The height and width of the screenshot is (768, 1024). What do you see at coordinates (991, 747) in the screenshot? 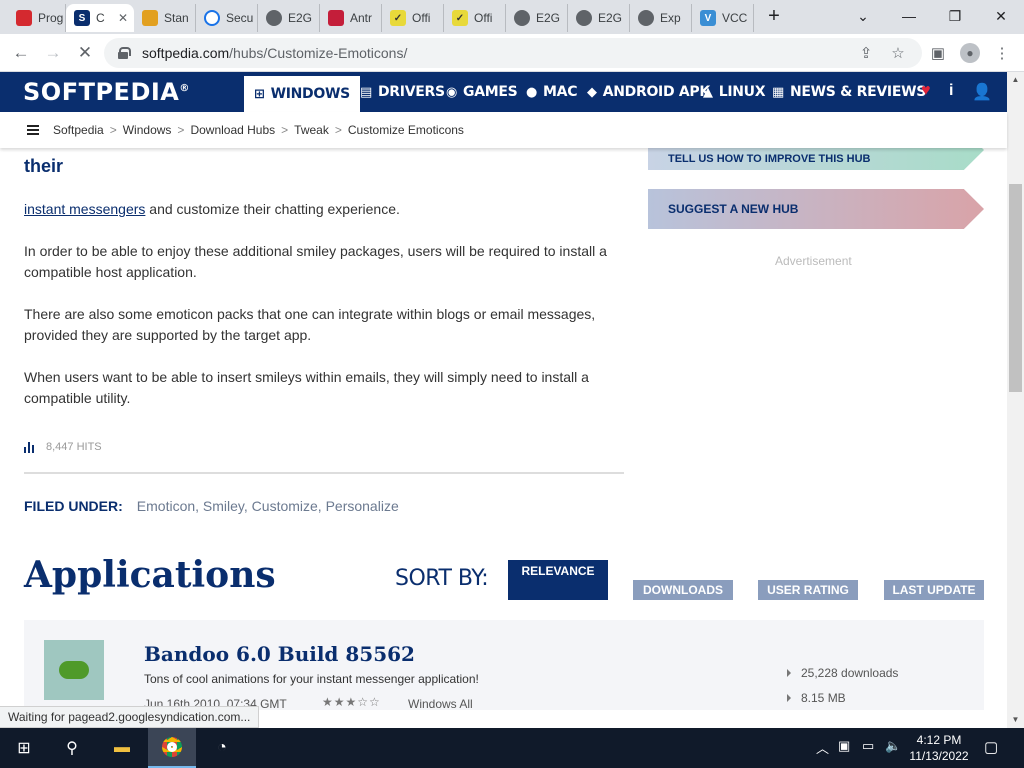
I see `notification-icon: ▢` at bounding box center [991, 747].